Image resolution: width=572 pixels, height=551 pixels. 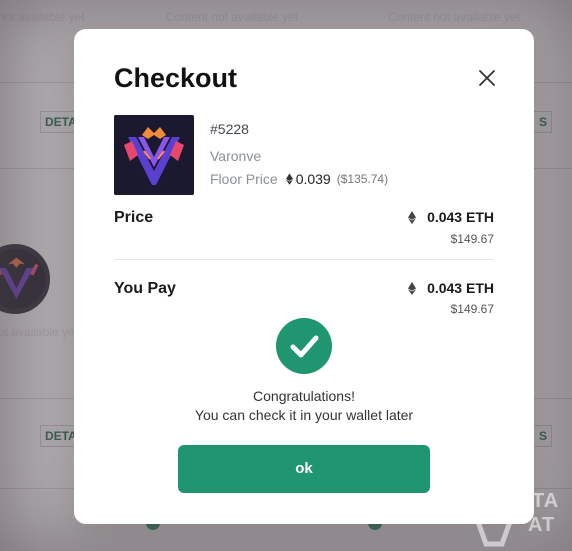 I want to click on floor-price-row: Floor Price 0.039 ($135.74), so click(x=299, y=179).